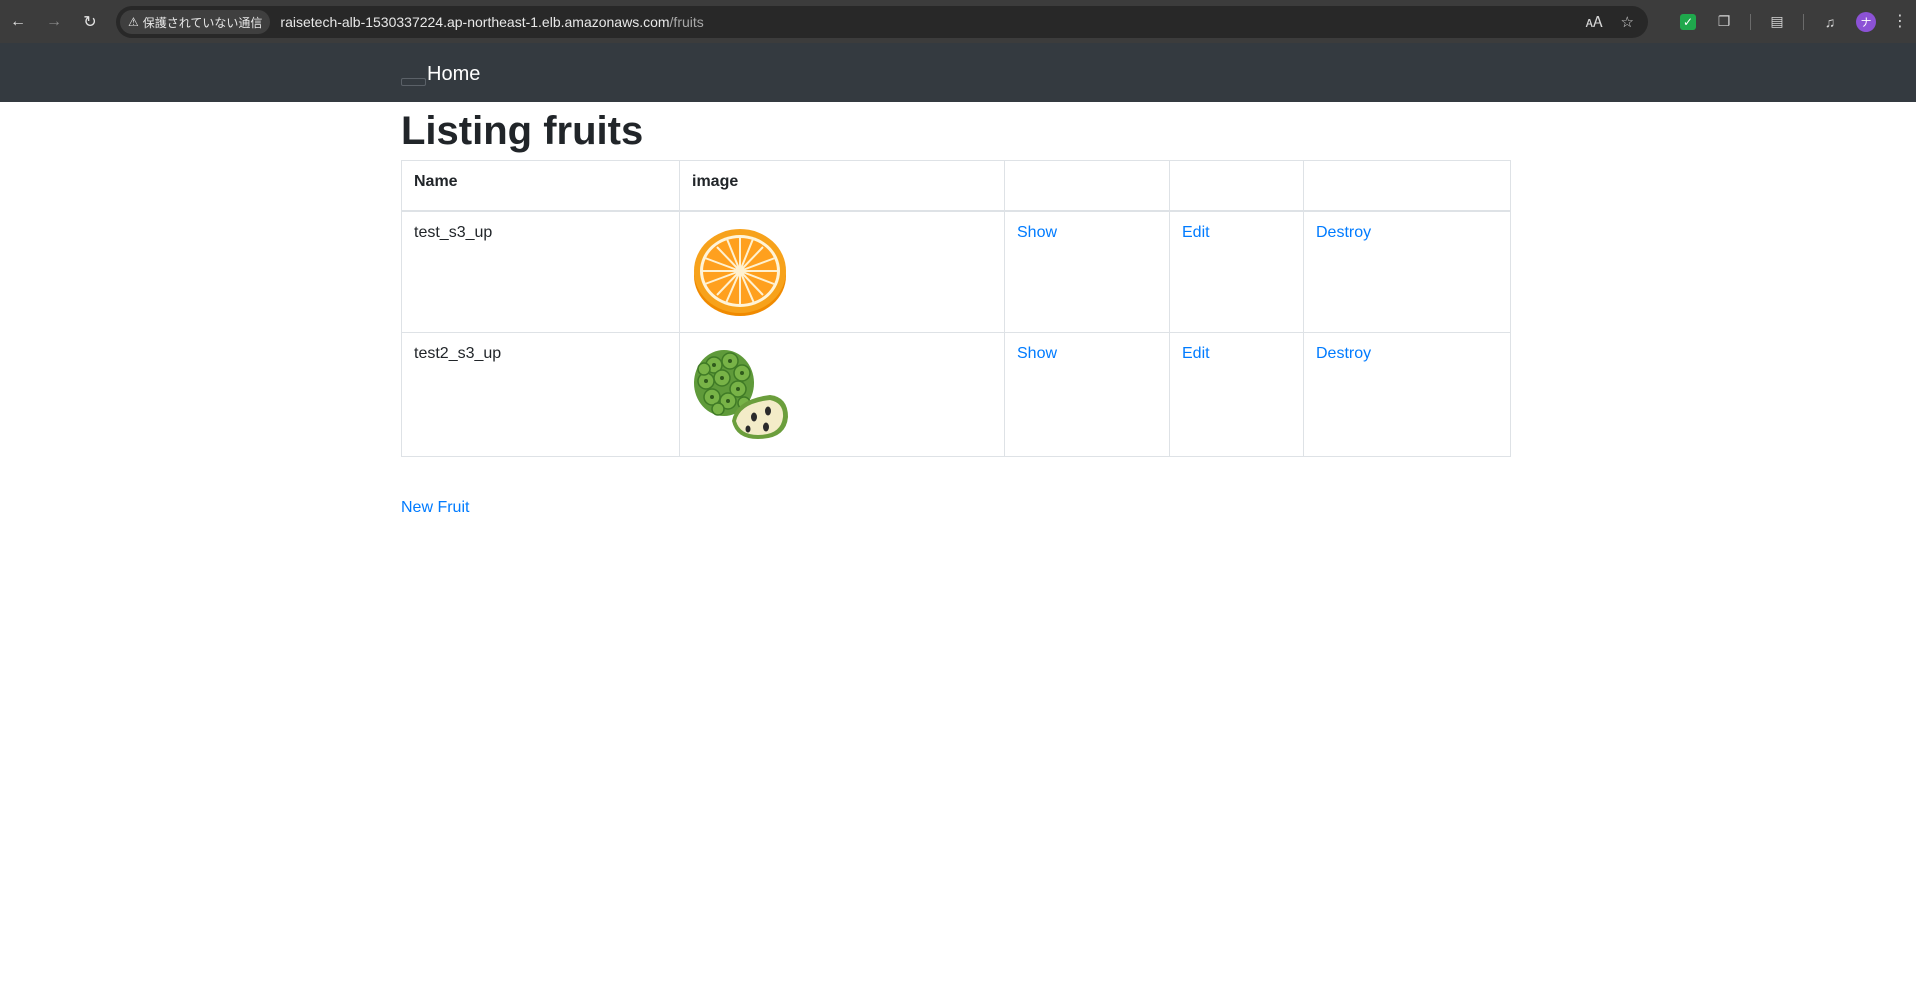 This screenshot has height=991, width=1916. I want to click on site-navbar: Home, so click(958, 72).